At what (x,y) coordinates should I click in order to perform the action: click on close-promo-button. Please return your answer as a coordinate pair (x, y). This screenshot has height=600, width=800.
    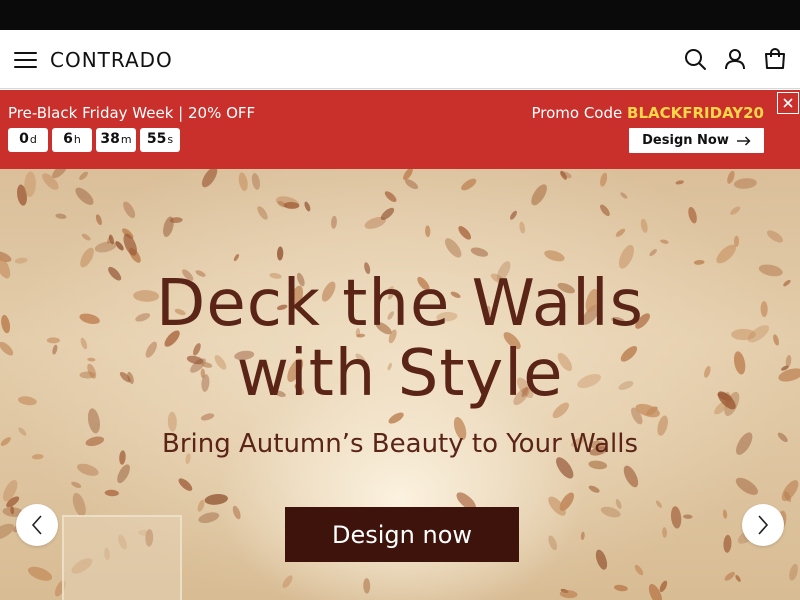
    Looking at the image, I should click on (788, 103).